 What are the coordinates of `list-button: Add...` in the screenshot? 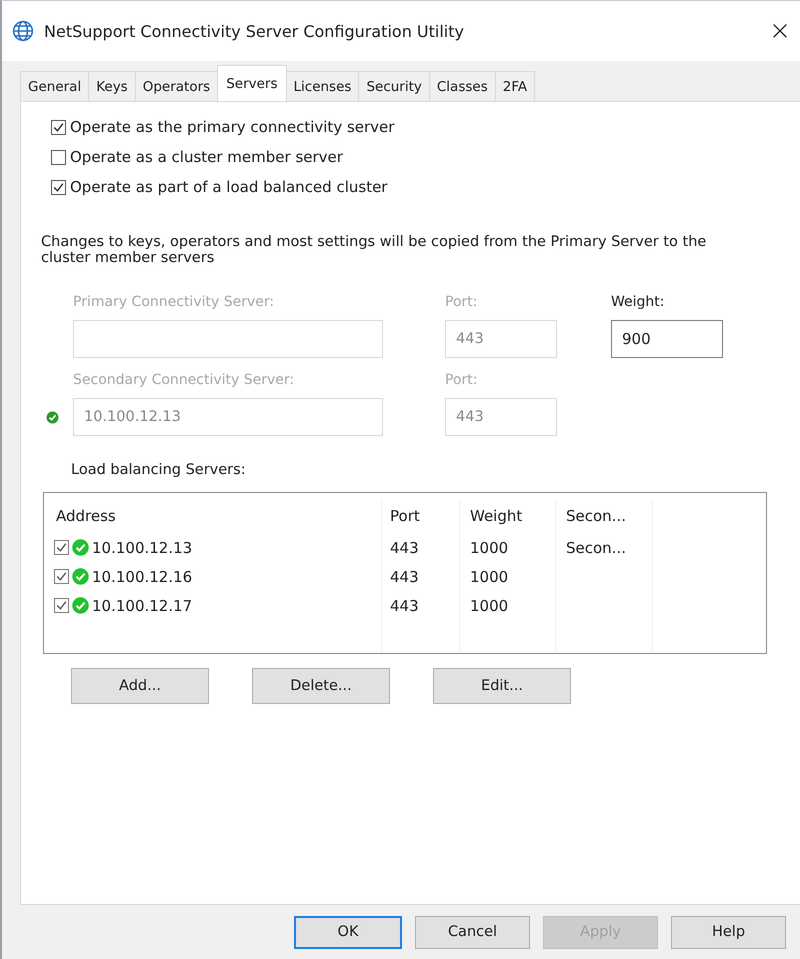 It's located at (140, 686).